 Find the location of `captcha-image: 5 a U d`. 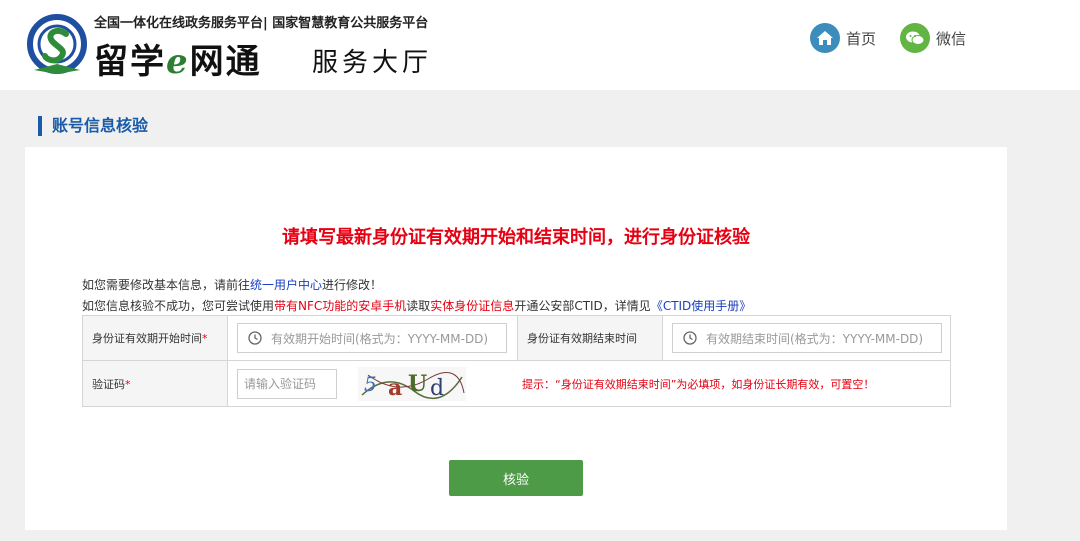

captcha-image: 5 a U d is located at coordinates (412, 383).